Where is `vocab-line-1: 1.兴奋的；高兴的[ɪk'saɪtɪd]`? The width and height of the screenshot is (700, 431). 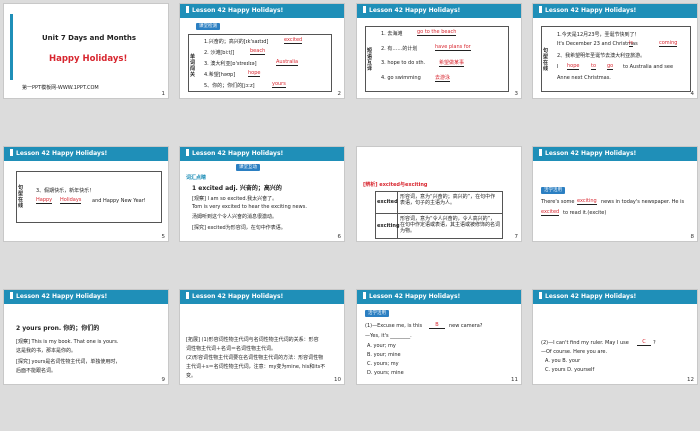 vocab-line-1: 1.兴奋的；高兴的[ɪk'saɪtɪd] is located at coordinates (236, 42).